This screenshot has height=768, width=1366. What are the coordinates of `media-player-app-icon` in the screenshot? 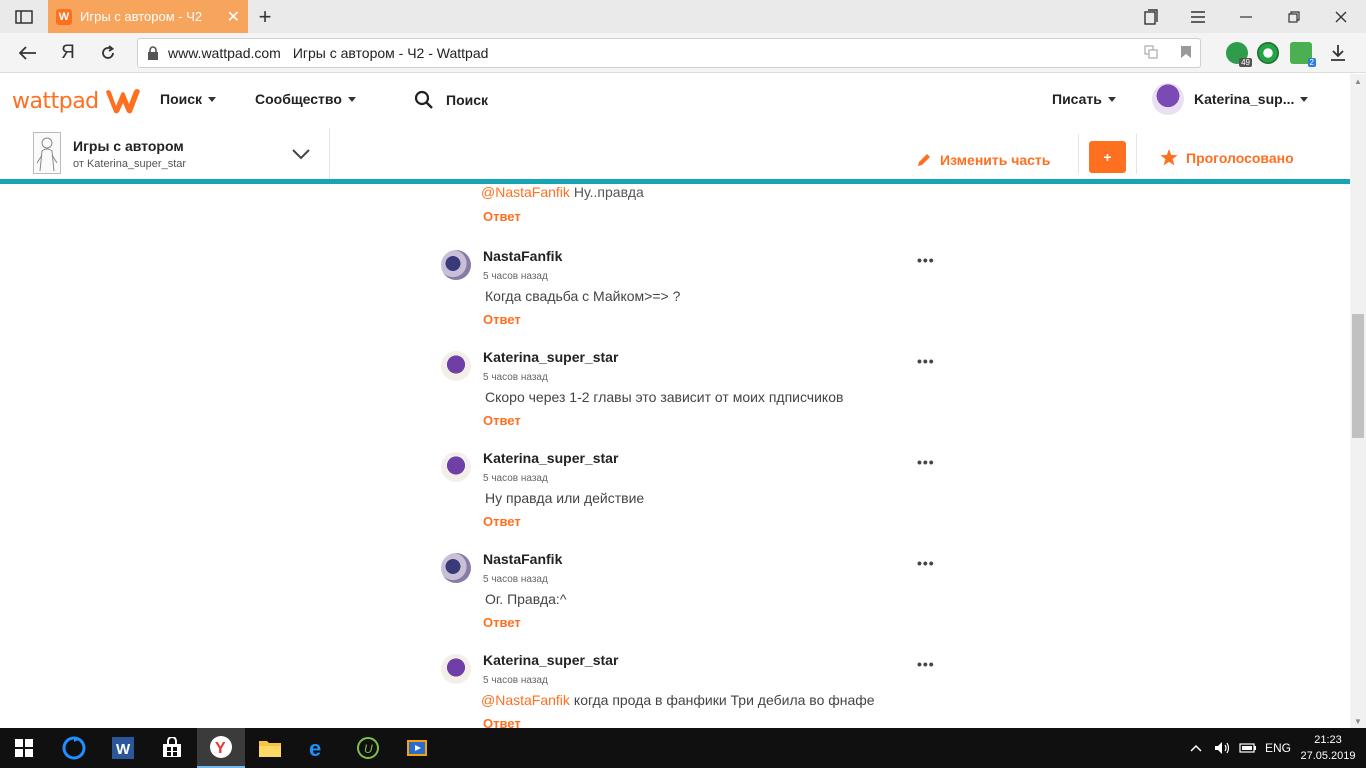 It's located at (417, 748).